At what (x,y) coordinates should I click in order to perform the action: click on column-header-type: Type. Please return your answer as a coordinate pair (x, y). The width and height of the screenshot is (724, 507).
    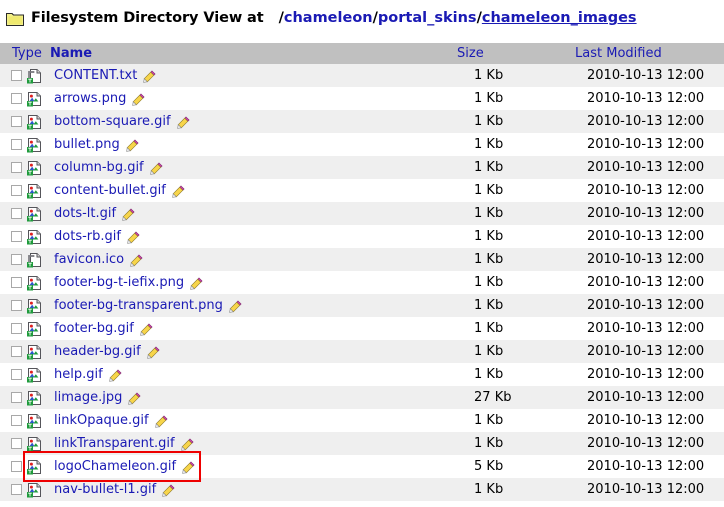
    Looking at the image, I should click on (25, 53).